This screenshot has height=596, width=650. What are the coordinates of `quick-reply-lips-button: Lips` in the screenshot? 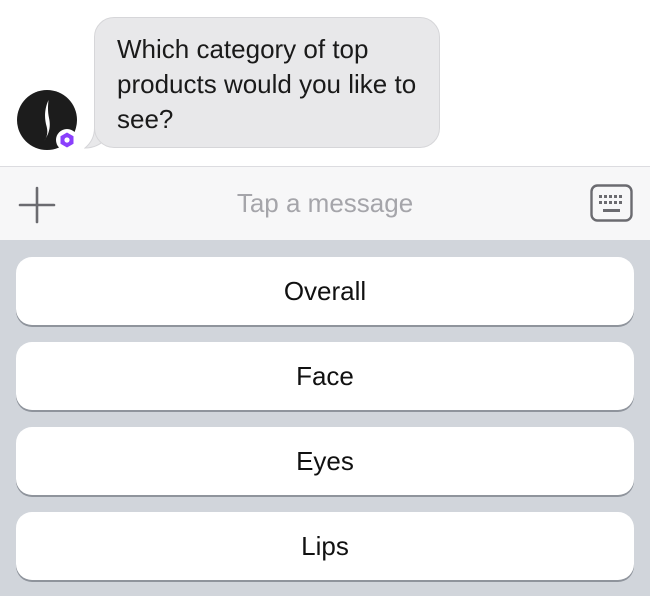 It's located at (325, 546).